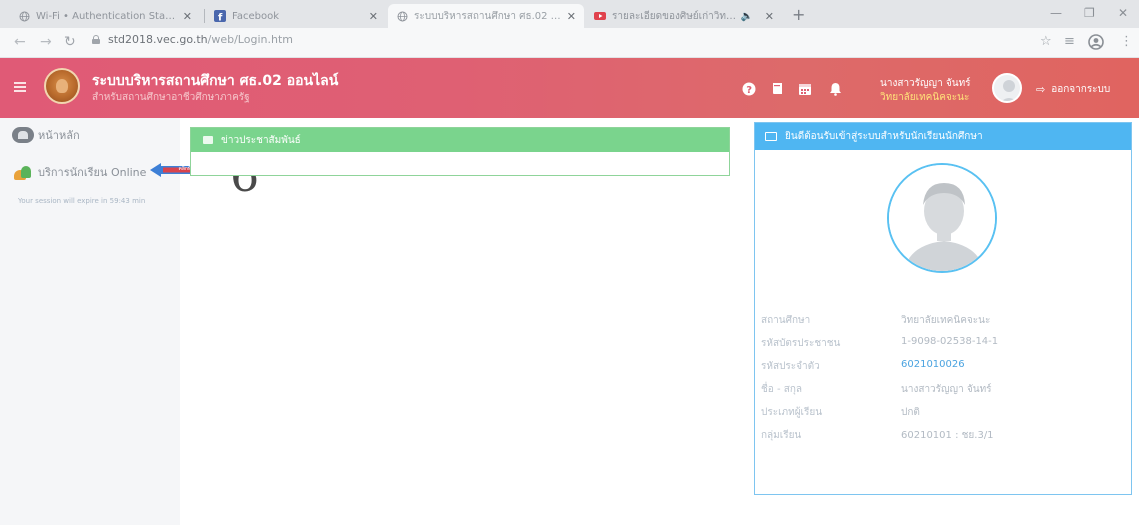 This screenshot has height=525, width=1139. I want to click on news-panel: ข่าวประชาสัมพันธ์, so click(460, 151).